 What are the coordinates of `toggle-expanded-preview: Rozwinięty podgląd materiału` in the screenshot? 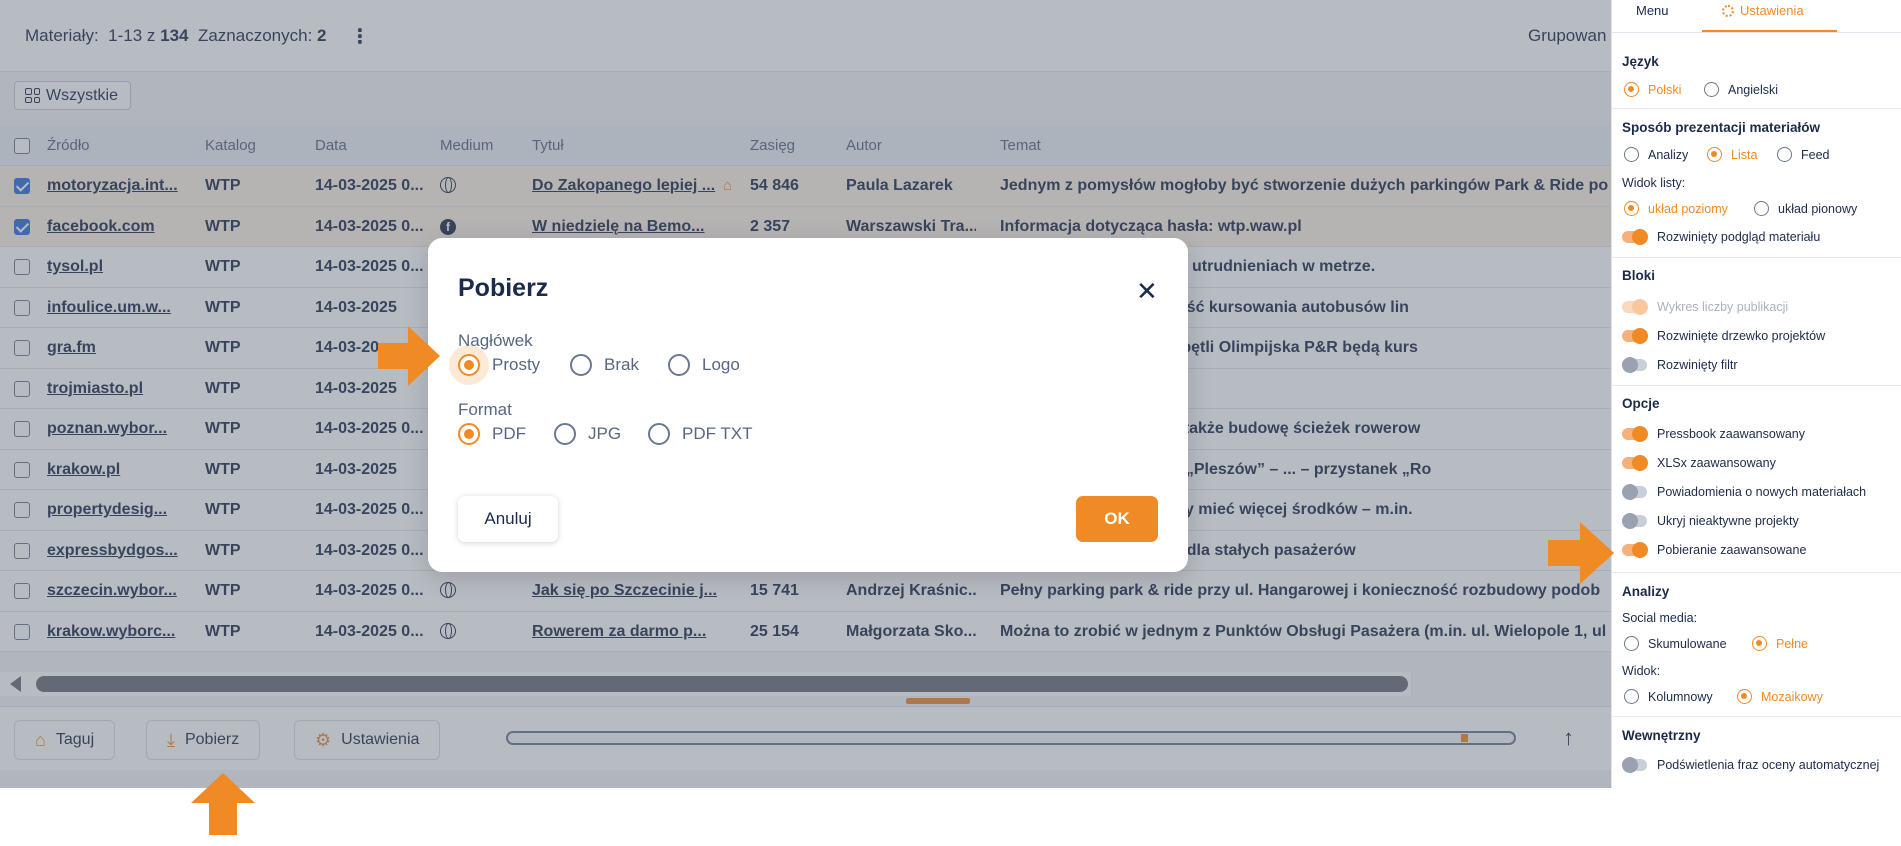 It's located at (1721, 237).